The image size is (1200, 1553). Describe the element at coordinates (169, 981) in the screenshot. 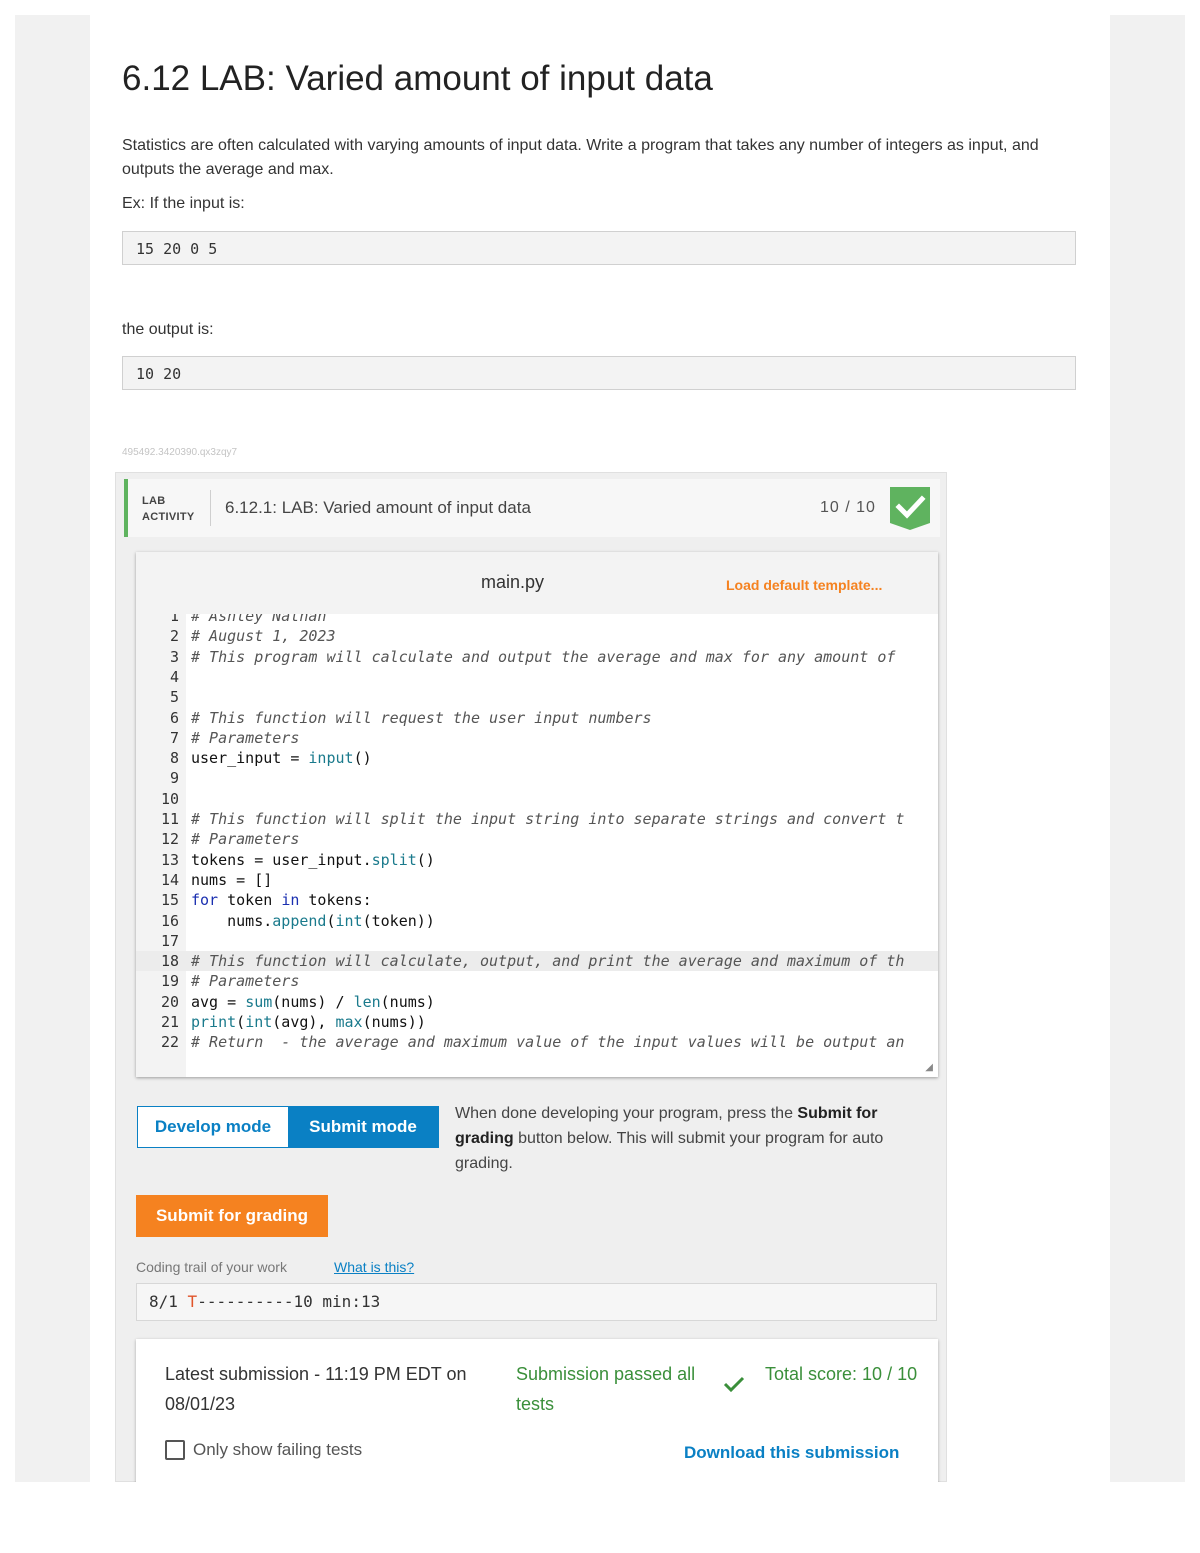

I see `line-number: 19` at that location.